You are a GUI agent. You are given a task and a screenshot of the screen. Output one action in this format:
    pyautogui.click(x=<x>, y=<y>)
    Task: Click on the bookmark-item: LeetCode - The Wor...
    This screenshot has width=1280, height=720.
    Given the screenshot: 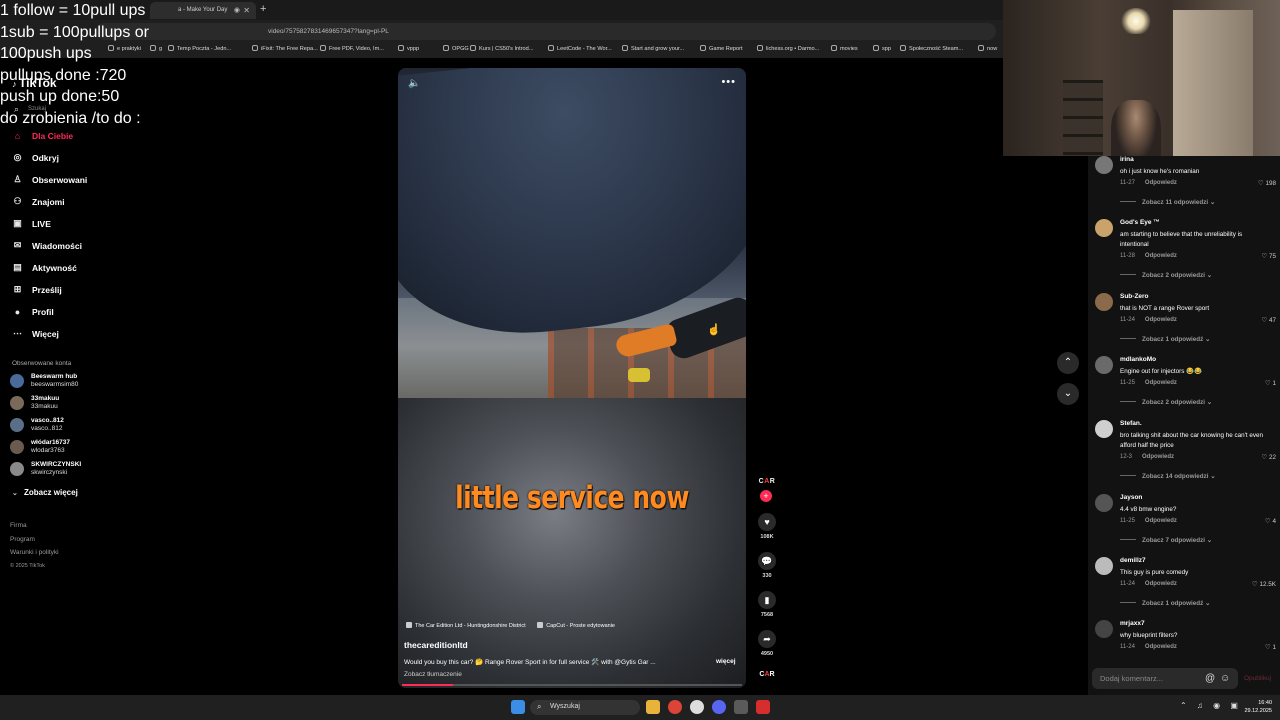 What is the action you would take?
    pyautogui.click(x=580, y=48)
    